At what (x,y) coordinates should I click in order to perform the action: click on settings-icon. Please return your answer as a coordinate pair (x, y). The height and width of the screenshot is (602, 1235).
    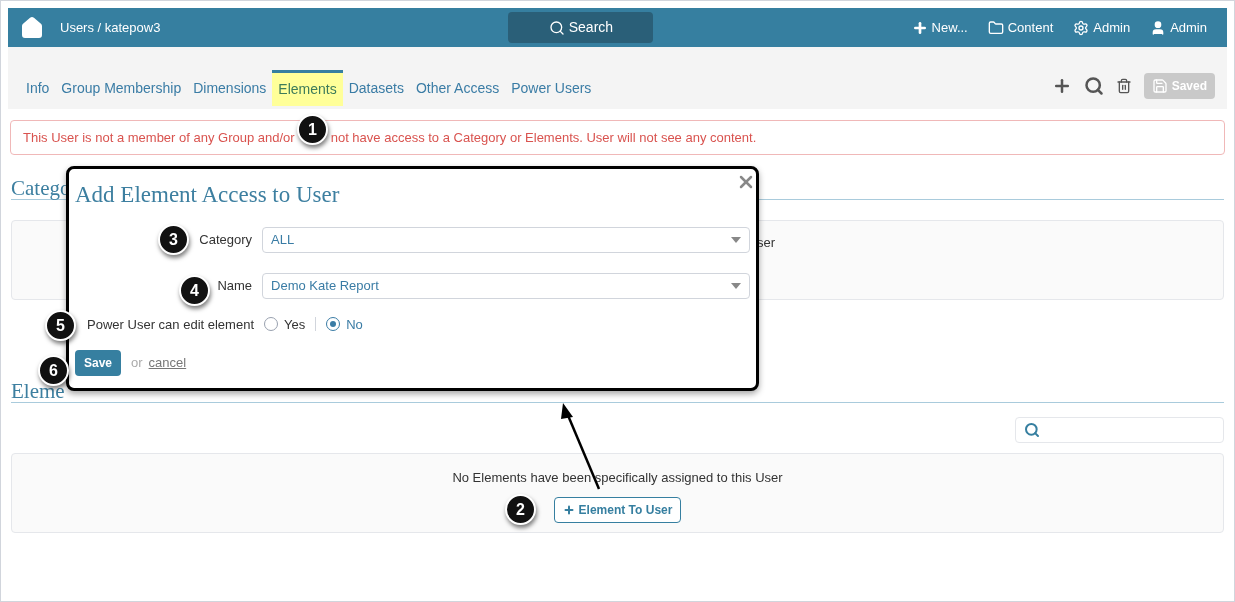
    Looking at the image, I should click on (1081, 27).